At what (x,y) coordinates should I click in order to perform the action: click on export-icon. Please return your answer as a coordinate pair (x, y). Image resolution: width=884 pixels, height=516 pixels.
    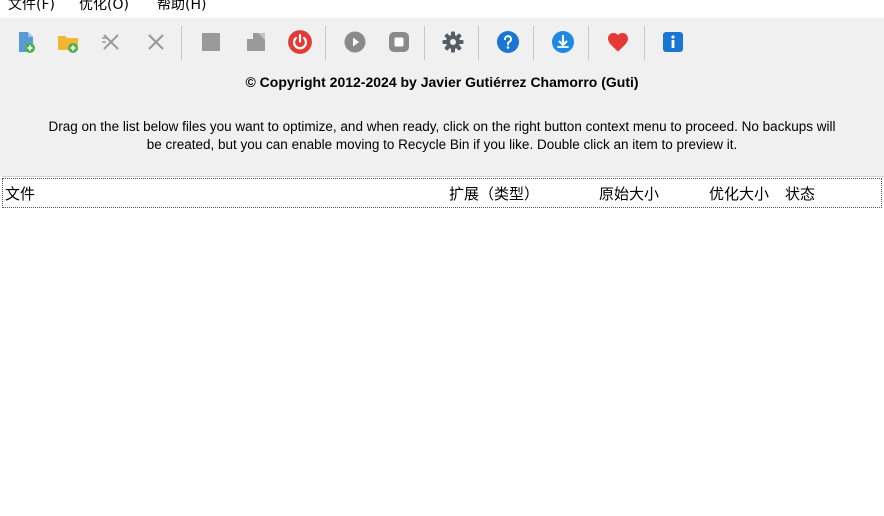
    Looking at the image, I should click on (256, 42).